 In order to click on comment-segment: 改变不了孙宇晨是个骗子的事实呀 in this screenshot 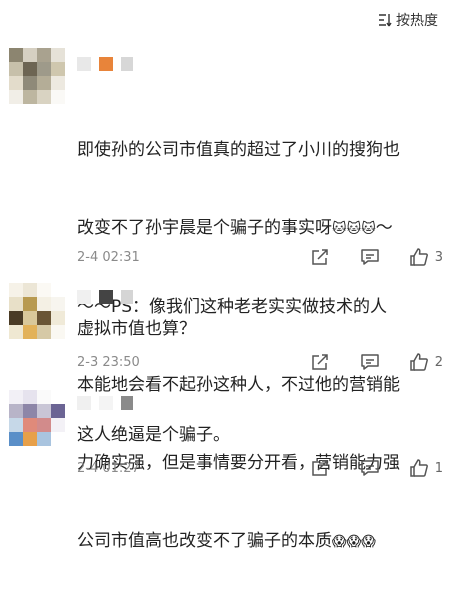, I will do `click(204, 228)`.